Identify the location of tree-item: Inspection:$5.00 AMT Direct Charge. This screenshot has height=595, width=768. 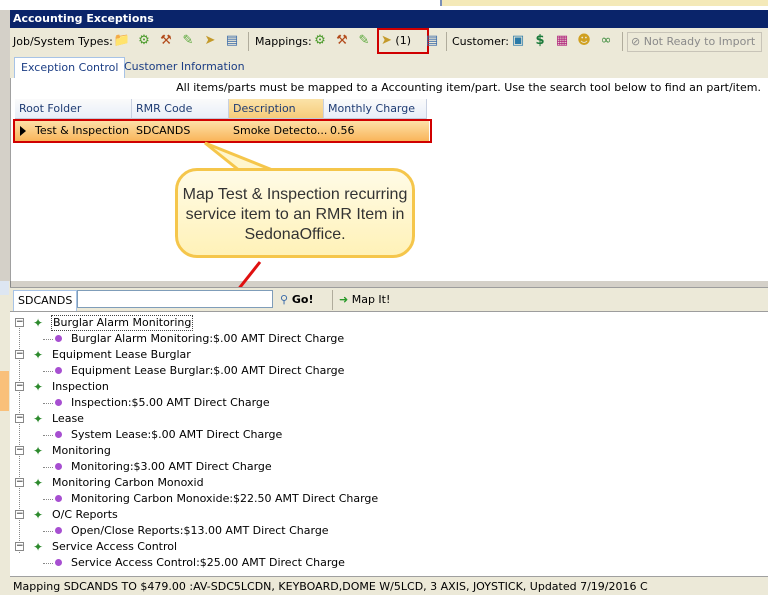
(260, 403).